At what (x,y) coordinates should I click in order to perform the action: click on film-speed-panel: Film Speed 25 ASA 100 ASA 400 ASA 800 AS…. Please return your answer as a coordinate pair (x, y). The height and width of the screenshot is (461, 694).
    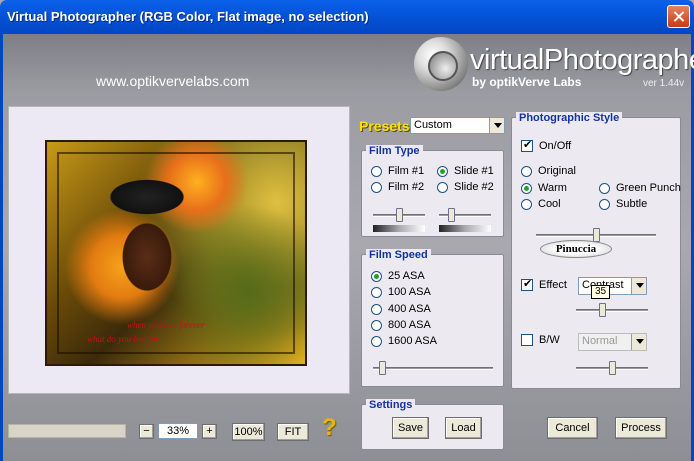
    Looking at the image, I should click on (432, 318).